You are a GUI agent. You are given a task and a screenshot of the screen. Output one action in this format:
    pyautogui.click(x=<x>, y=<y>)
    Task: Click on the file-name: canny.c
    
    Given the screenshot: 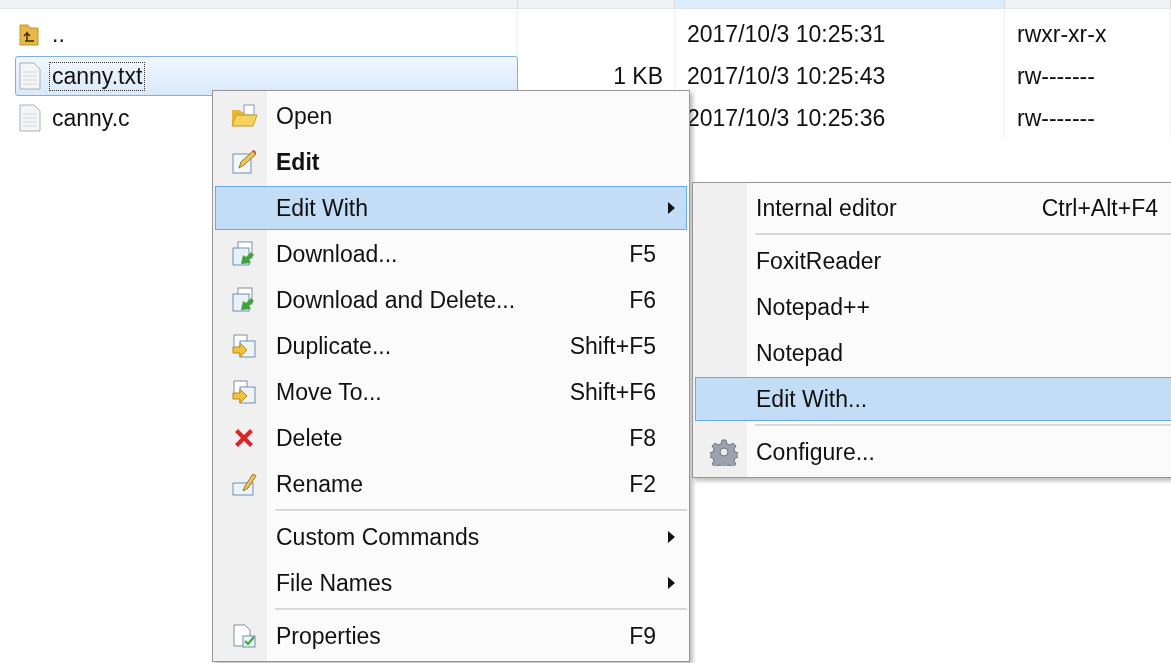 What is the action you would take?
    pyautogui.click(x=91, y=118)
    